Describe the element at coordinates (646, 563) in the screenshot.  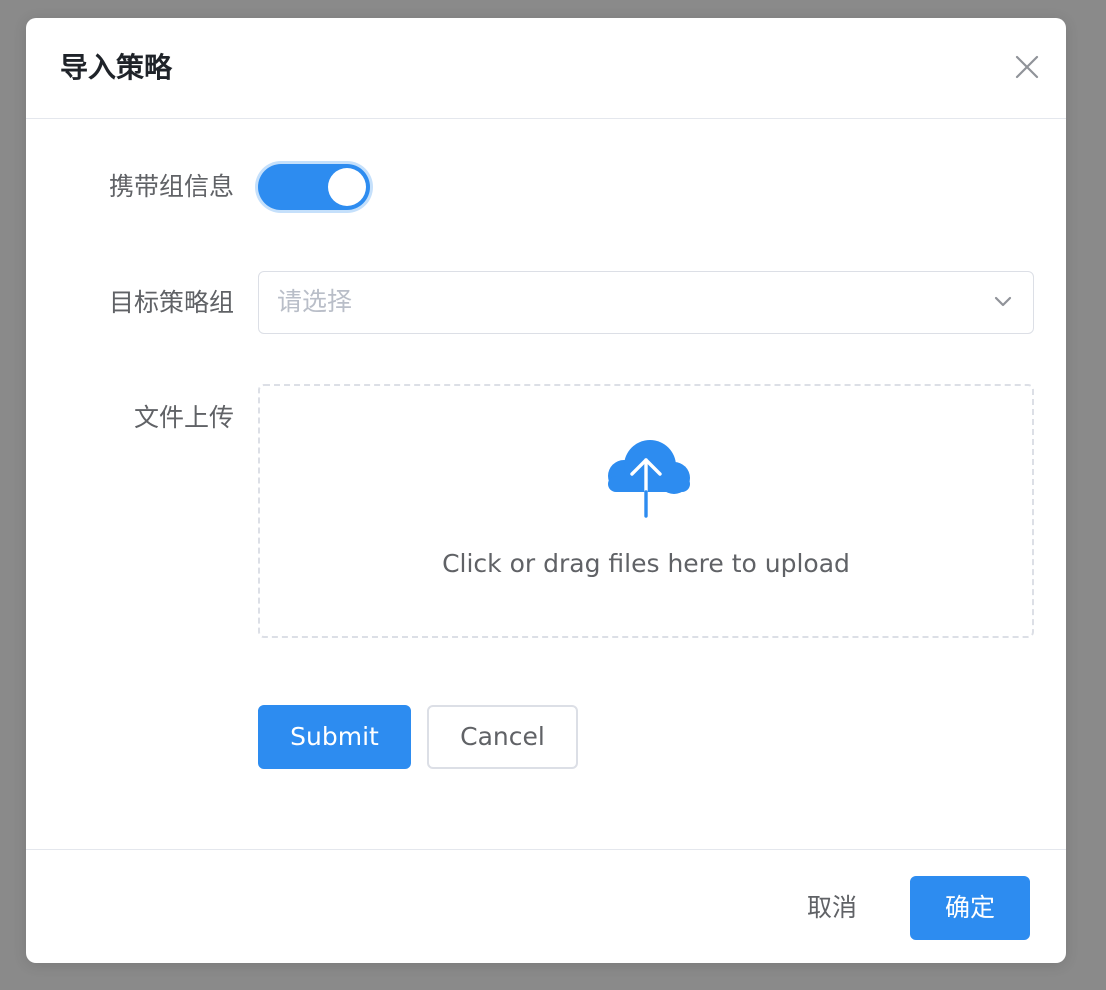
I see `upload-hint: Click or drag files here to upload` at that location.